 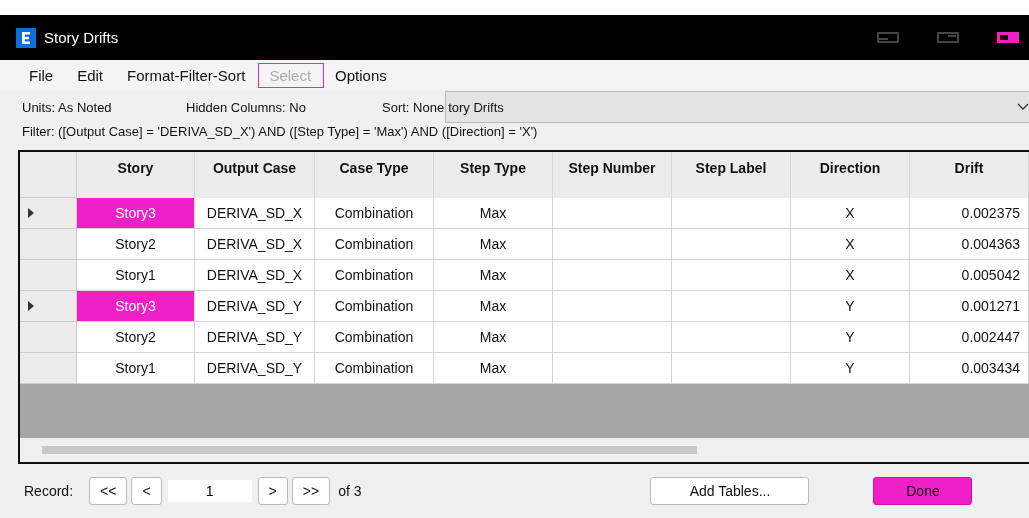 What do you see at coordinates (737, 107) in the screenshot?
I see `table-dropdown: tory Drifts` at bounding box center [737, 107].